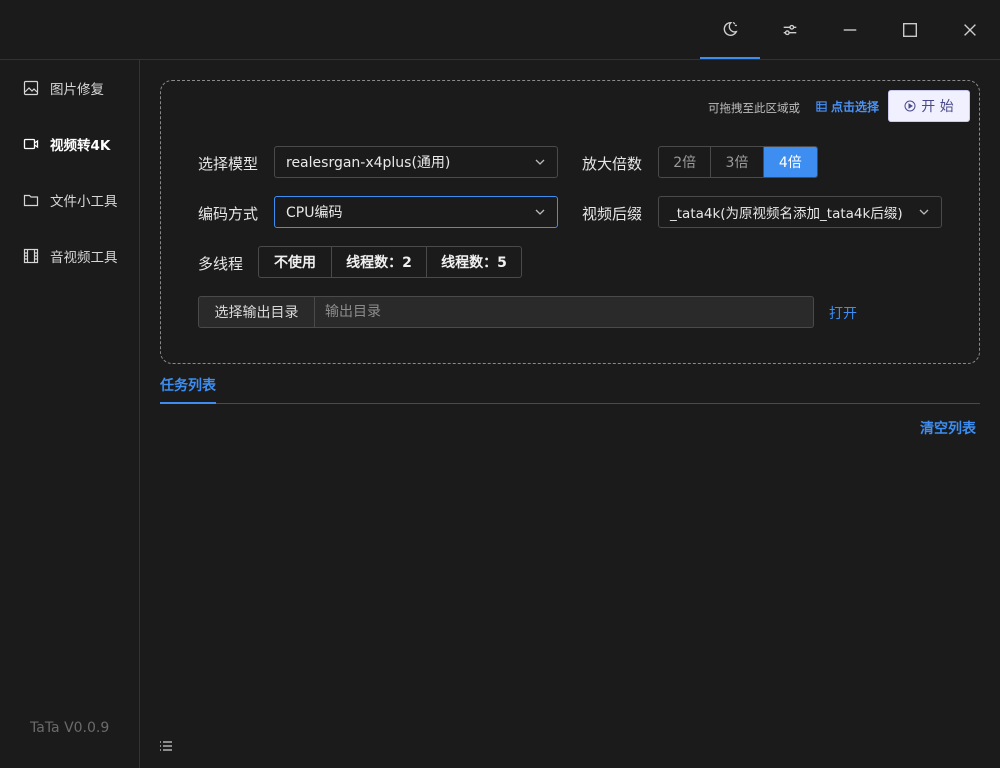 The image size is (1000, 768). I want to click on menu-collapse-icon, so click(166, 746).